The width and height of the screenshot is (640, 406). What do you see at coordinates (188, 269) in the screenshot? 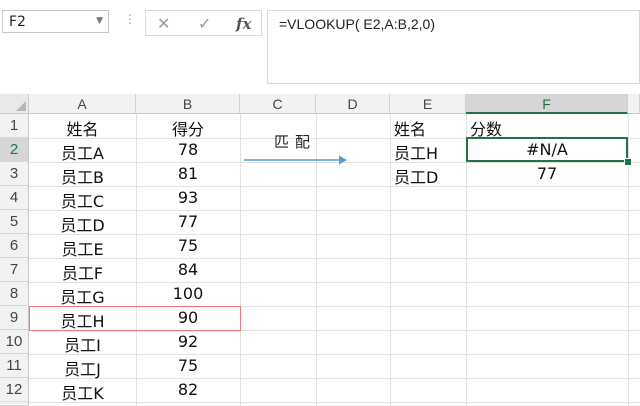
I see `cell-b7: 84` at bounding box center [188, 269].